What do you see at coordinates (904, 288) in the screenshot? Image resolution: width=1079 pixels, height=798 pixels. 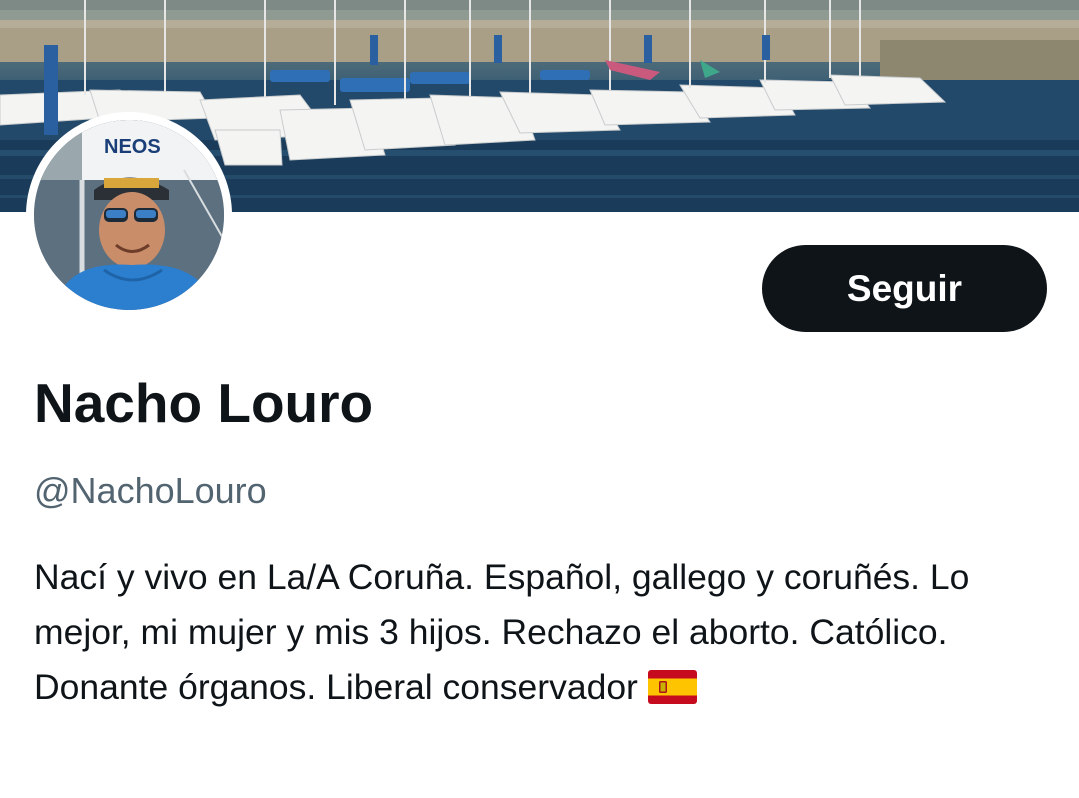 I see `follow-button: Seguir` at bounding box center [904, 288].